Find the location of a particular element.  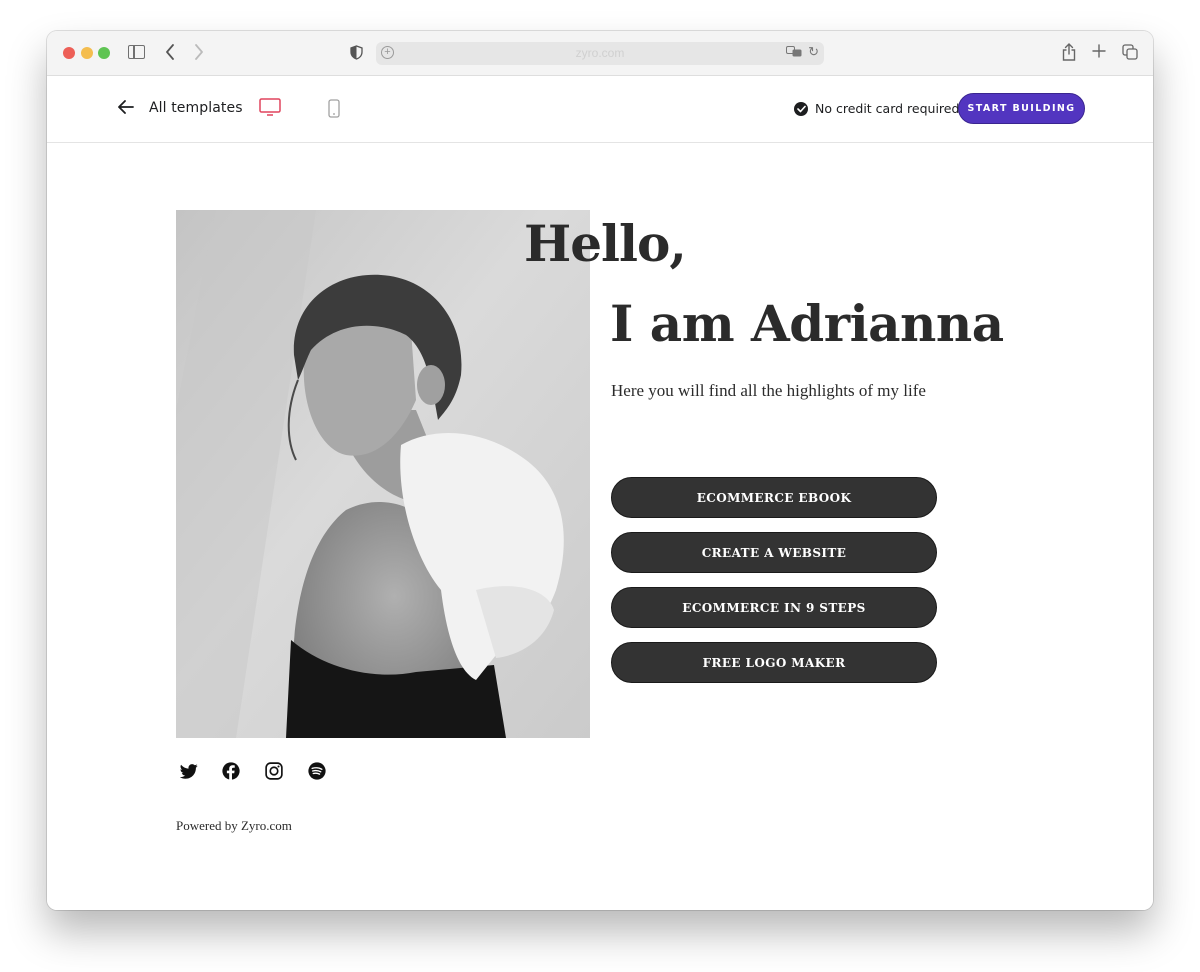

spotify-icon is located at coordinates (317, 771).